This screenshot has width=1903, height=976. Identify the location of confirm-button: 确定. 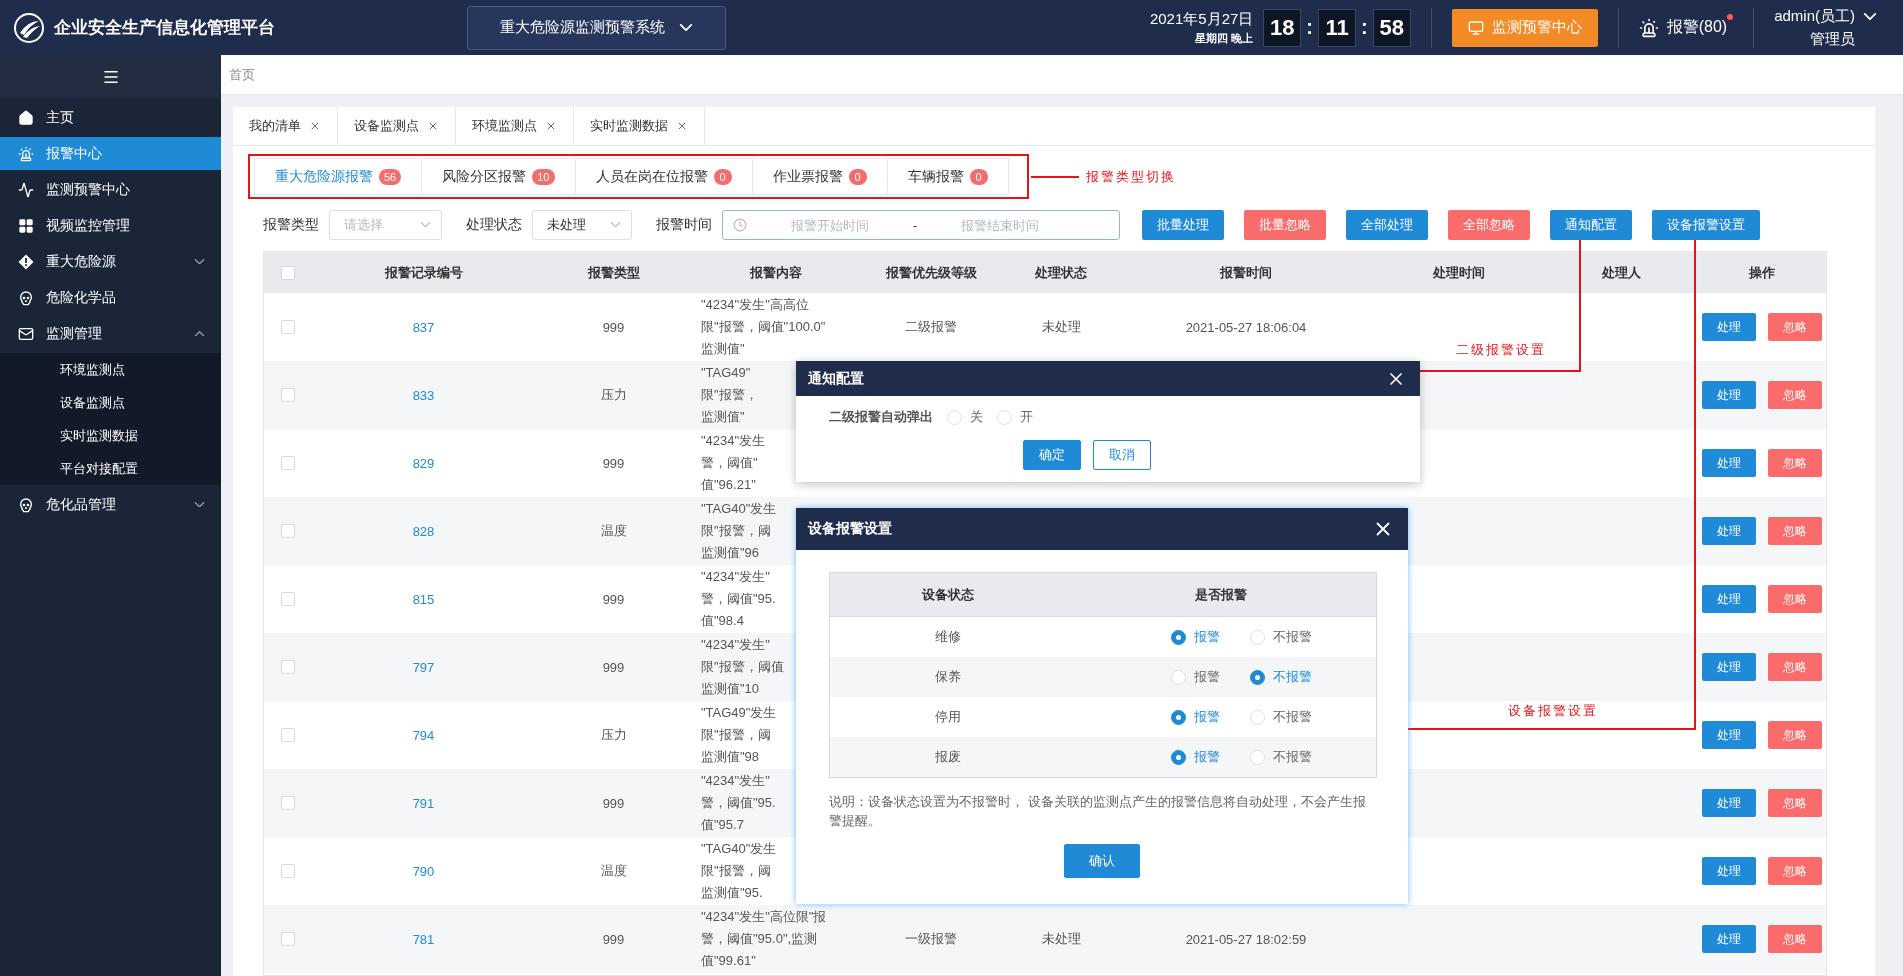
(1052, 455).